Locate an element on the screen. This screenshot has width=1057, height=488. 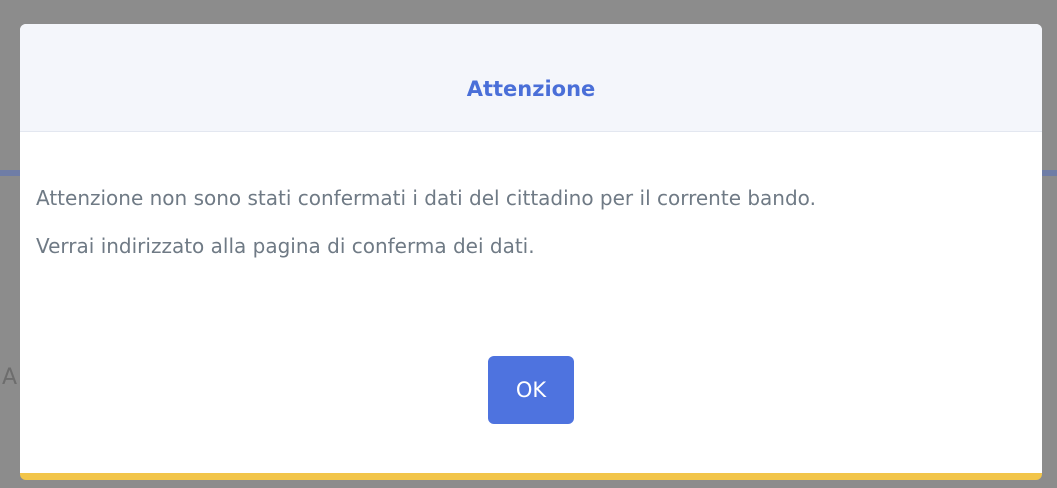
ok-button: OK is located at coordinates (531, 390).